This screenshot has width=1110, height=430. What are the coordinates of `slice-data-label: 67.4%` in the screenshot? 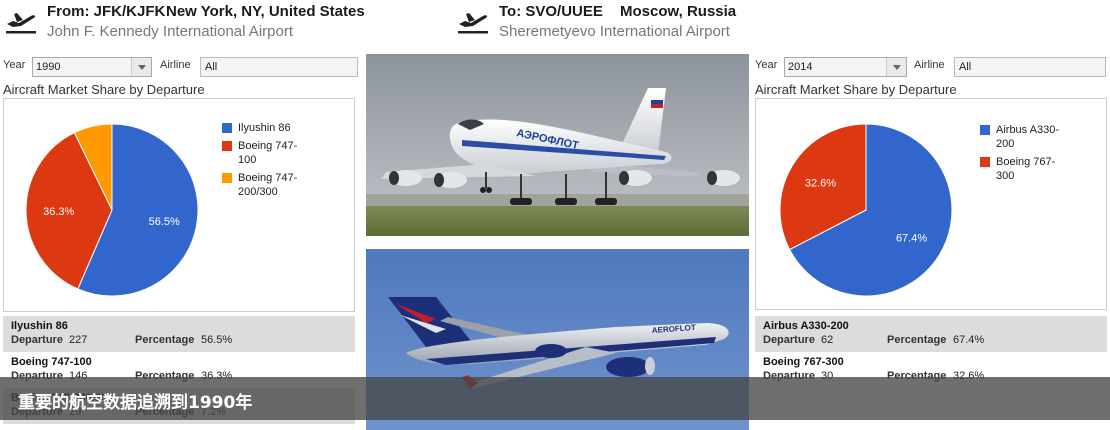 It's located at (911, 239).